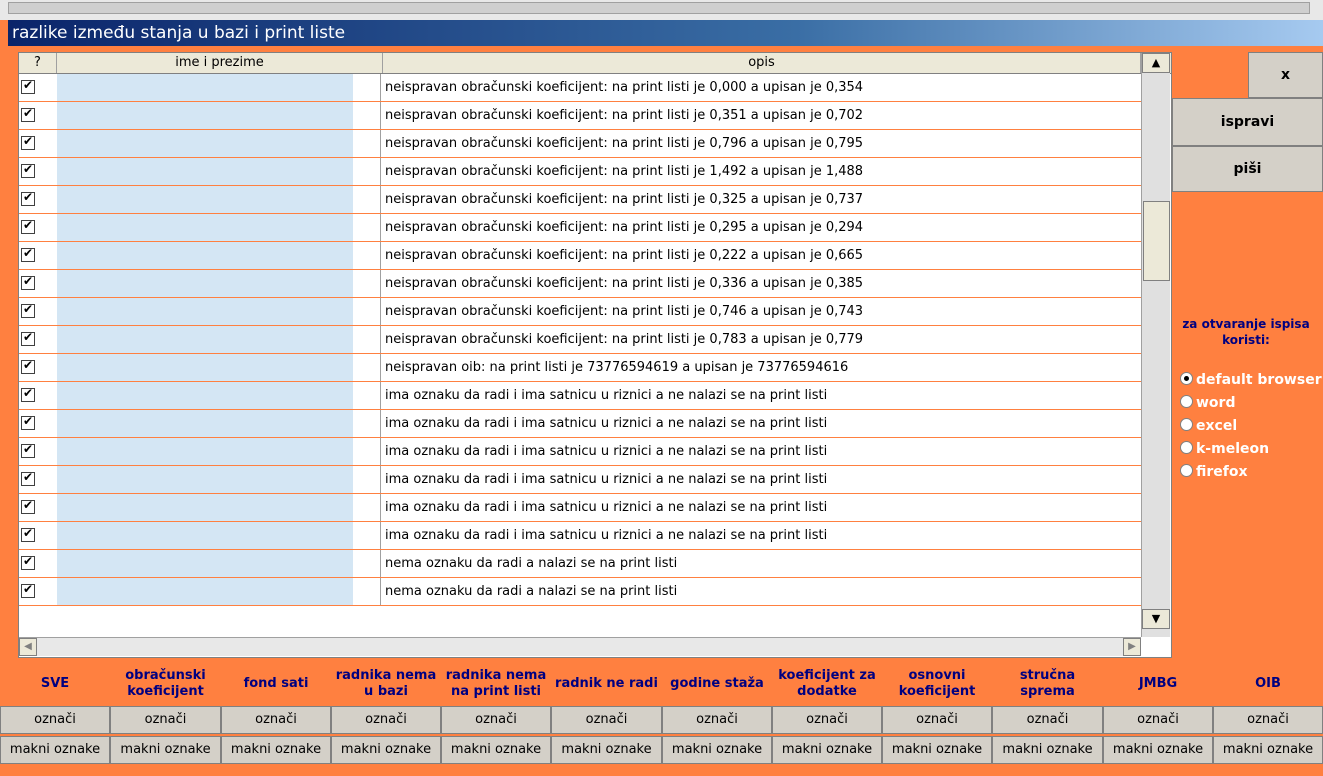  Describe the element at coordinates (1155, 345) in the screenshot. I see `vertical-scrollbar: ▲ ▼` at that location.